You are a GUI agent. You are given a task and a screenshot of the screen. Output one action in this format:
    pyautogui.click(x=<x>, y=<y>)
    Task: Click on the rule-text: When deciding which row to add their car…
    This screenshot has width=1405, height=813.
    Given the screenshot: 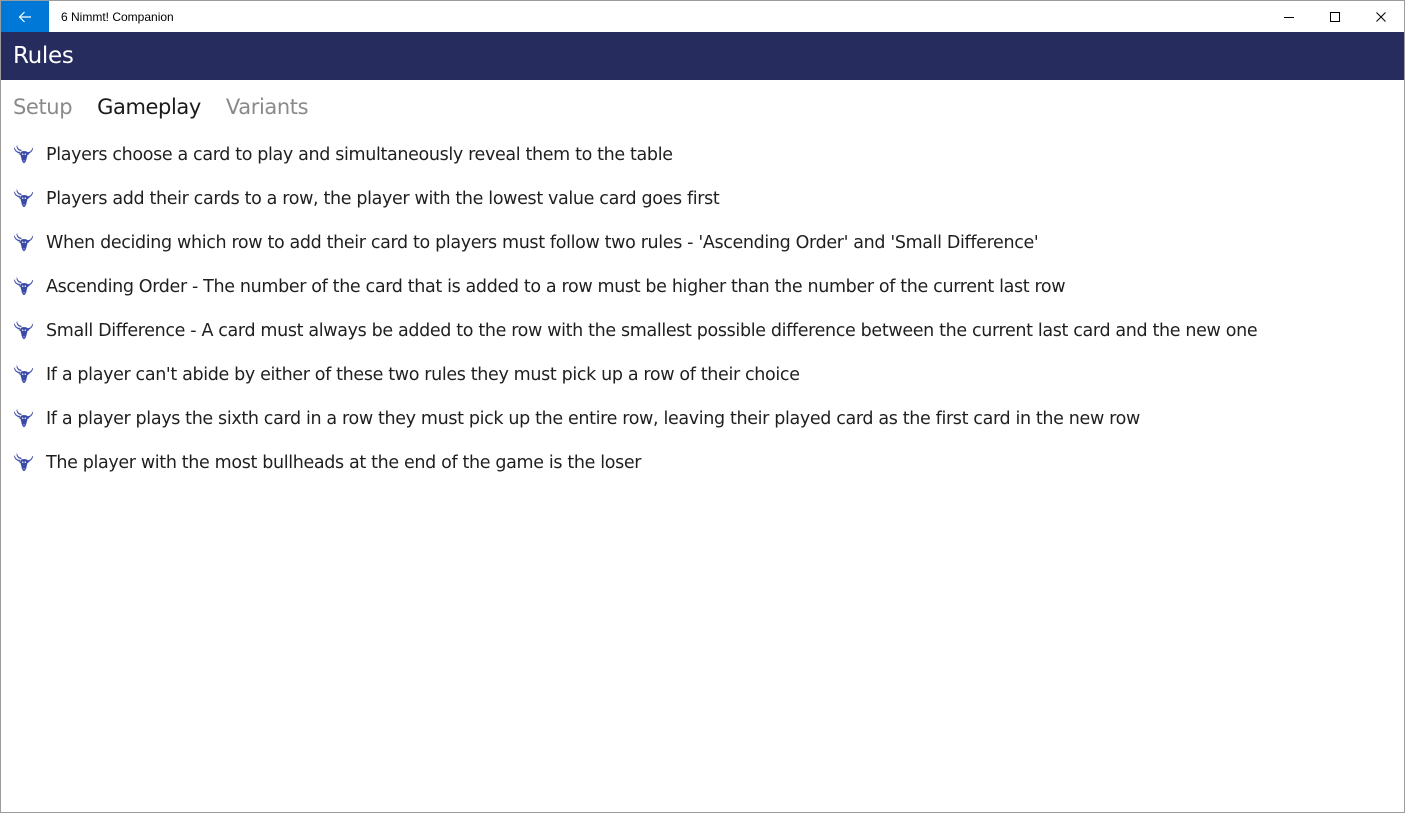 What is the action you would take?
    pyautogui.click(x=542, y=243)
    